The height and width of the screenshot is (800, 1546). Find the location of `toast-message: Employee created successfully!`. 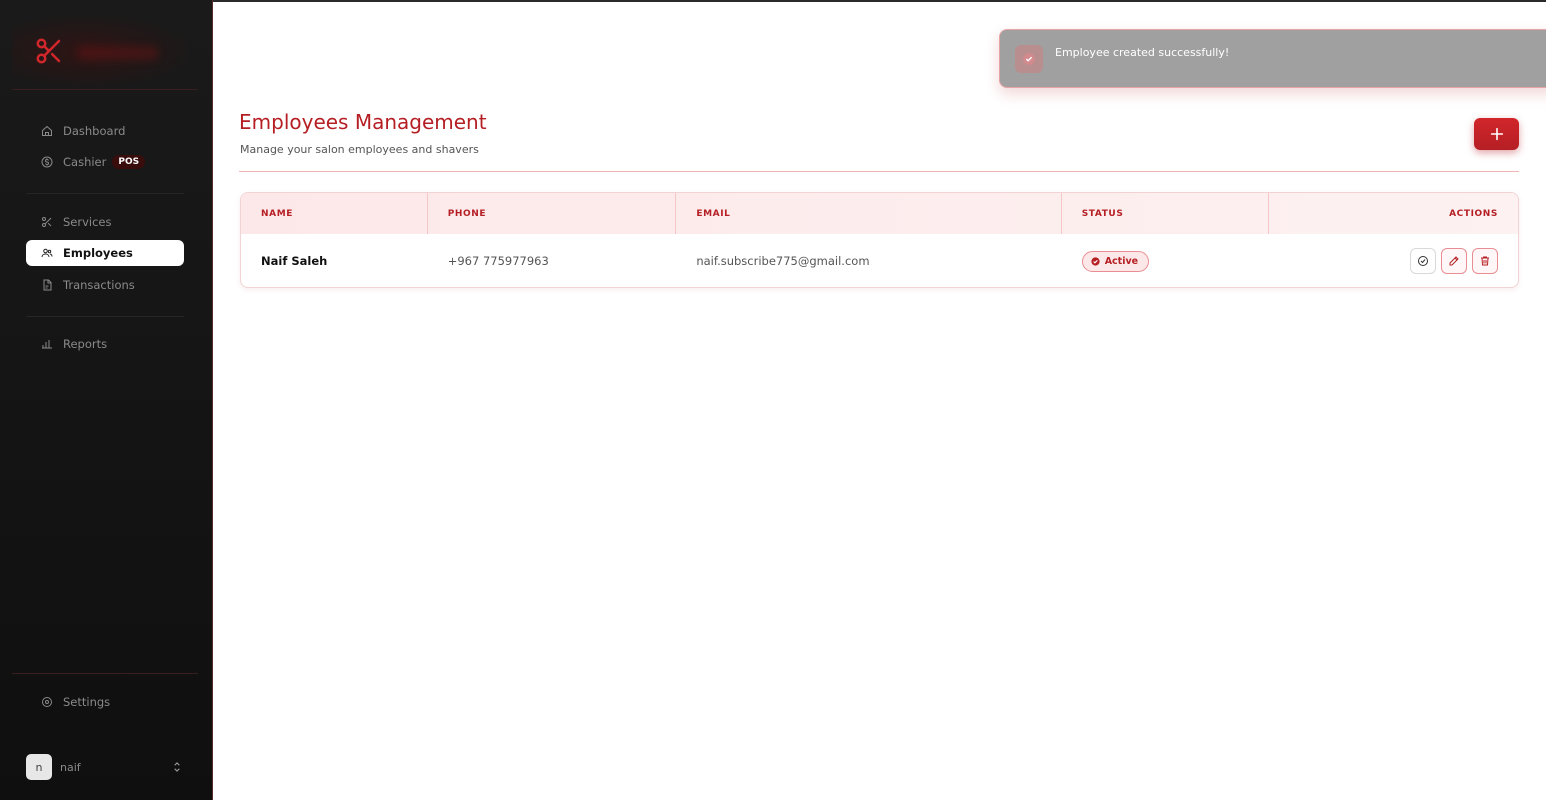

toast-message: Employee created successfully! is located at coordinates (1142, 52).